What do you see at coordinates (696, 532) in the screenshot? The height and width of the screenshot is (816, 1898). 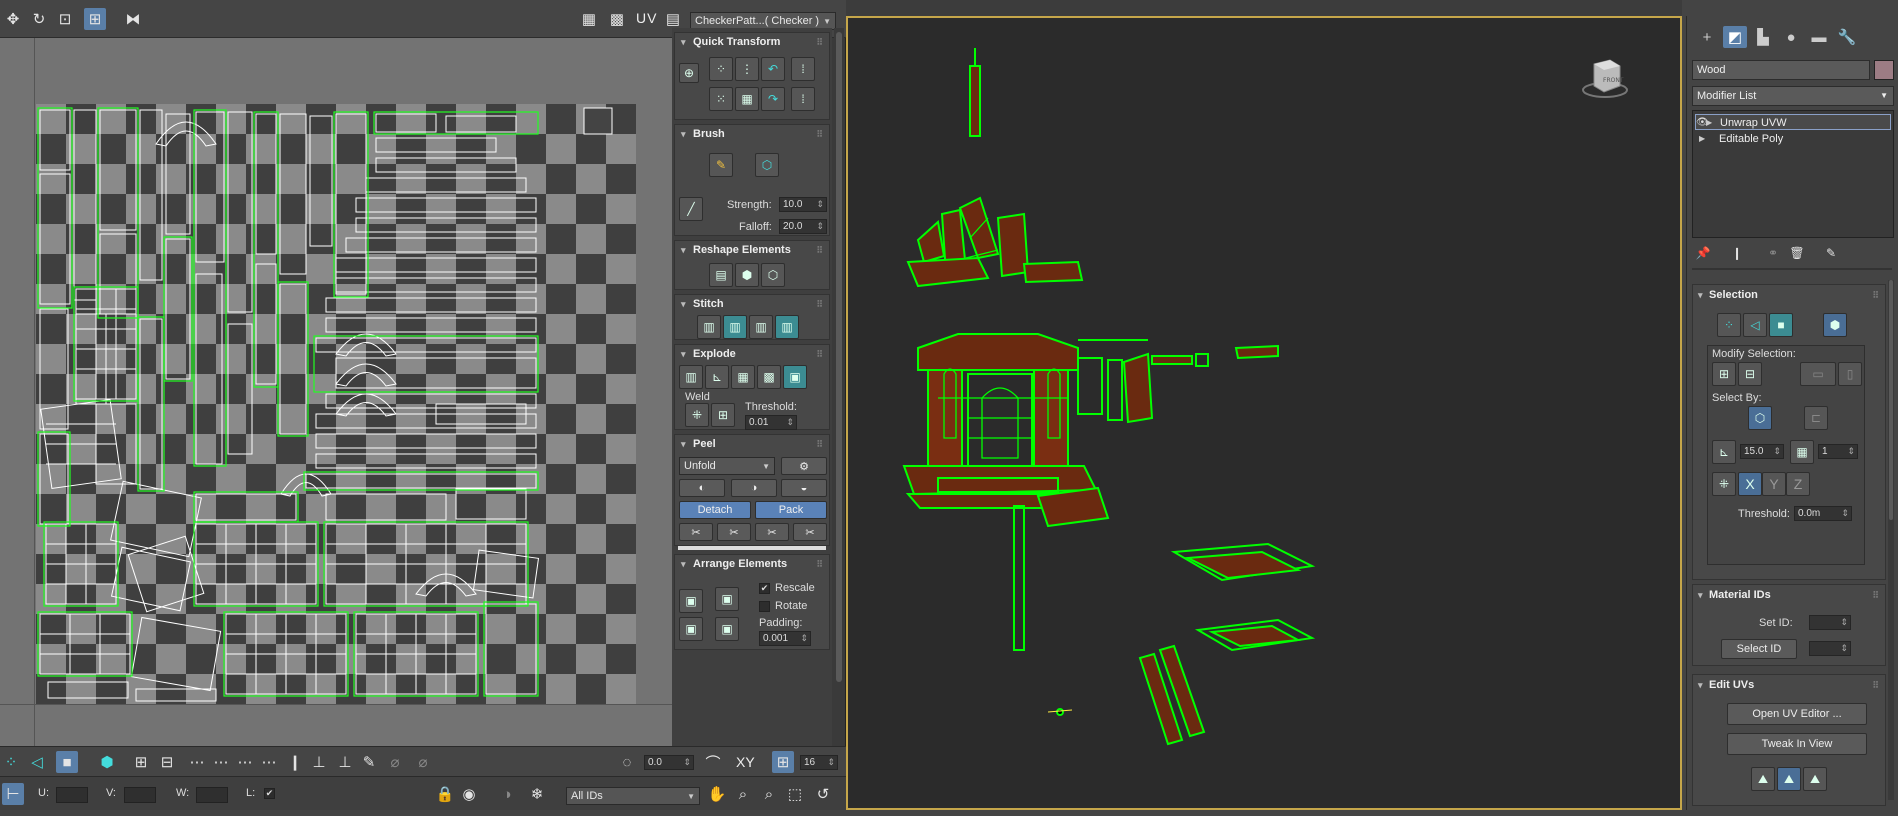 I see `pin-icon: ✂` at bounding box center [696, 532].